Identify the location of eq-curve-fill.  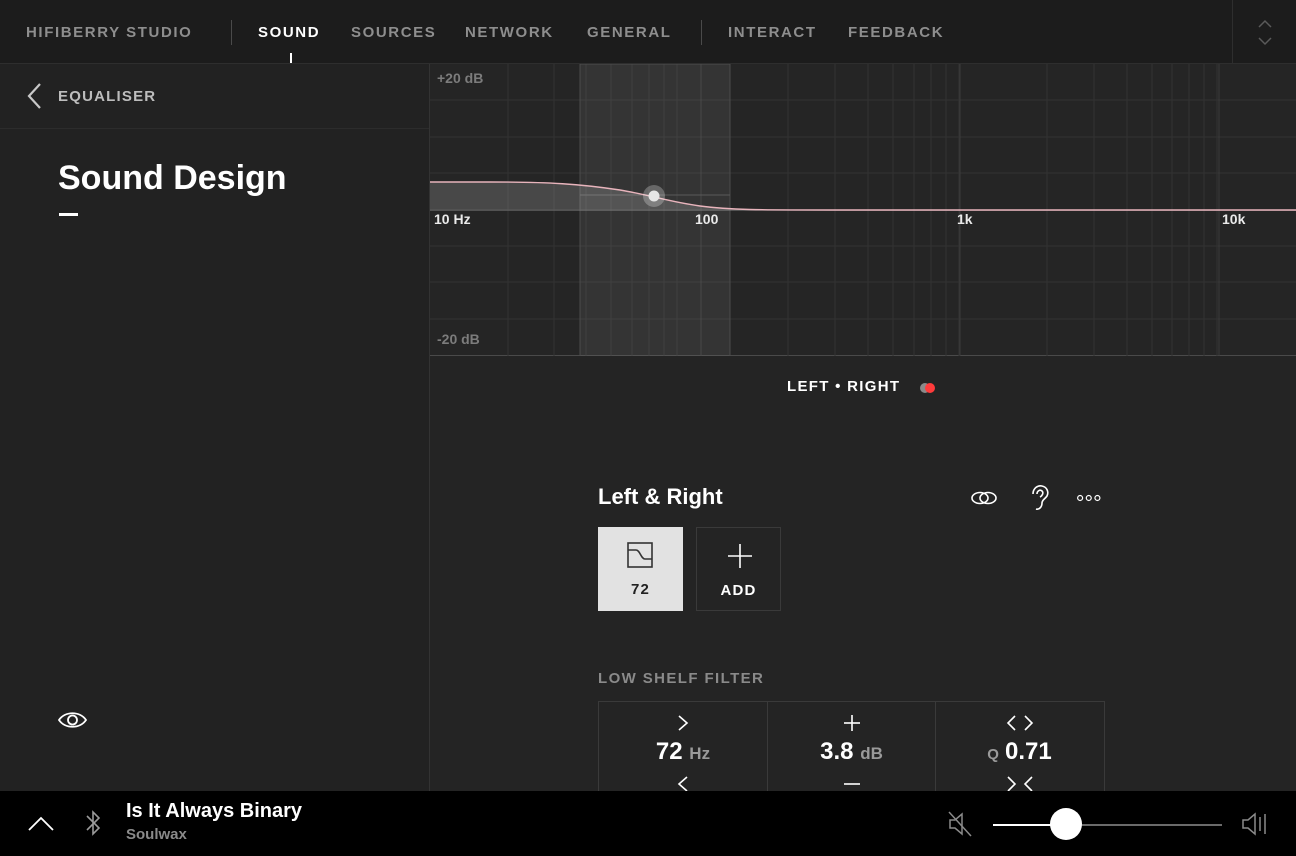
(863, 196).